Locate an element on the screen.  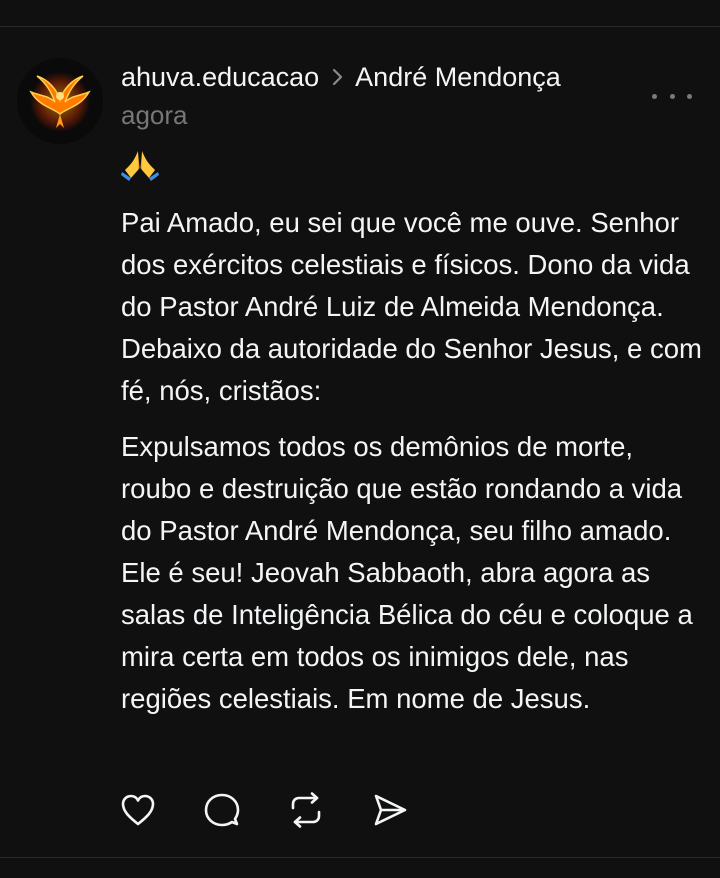
avatar is located at coordinates (60, 101).